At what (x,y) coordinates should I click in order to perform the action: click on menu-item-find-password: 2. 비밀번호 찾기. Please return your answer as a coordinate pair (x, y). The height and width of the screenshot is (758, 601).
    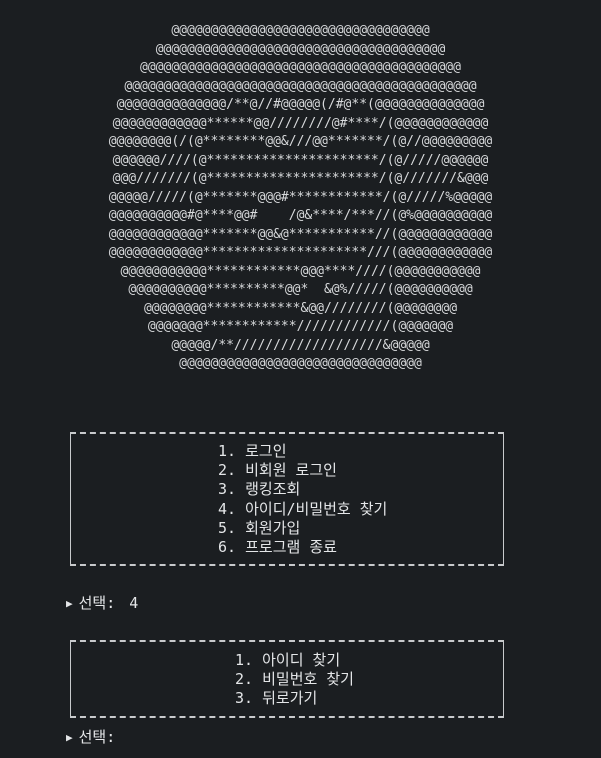
    Looking at the image, I should click on (294, 679).